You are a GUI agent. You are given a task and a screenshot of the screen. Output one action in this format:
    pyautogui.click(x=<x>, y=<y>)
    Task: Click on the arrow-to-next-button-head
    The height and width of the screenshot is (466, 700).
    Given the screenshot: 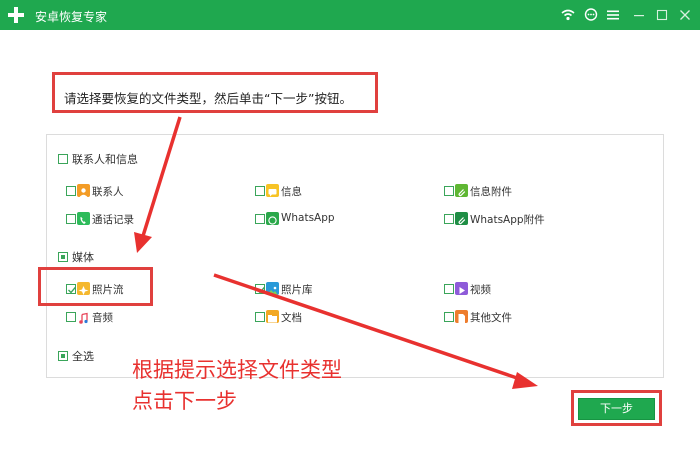 What is the action you would take?
    pyautogui.click(x=525, y=380)
    